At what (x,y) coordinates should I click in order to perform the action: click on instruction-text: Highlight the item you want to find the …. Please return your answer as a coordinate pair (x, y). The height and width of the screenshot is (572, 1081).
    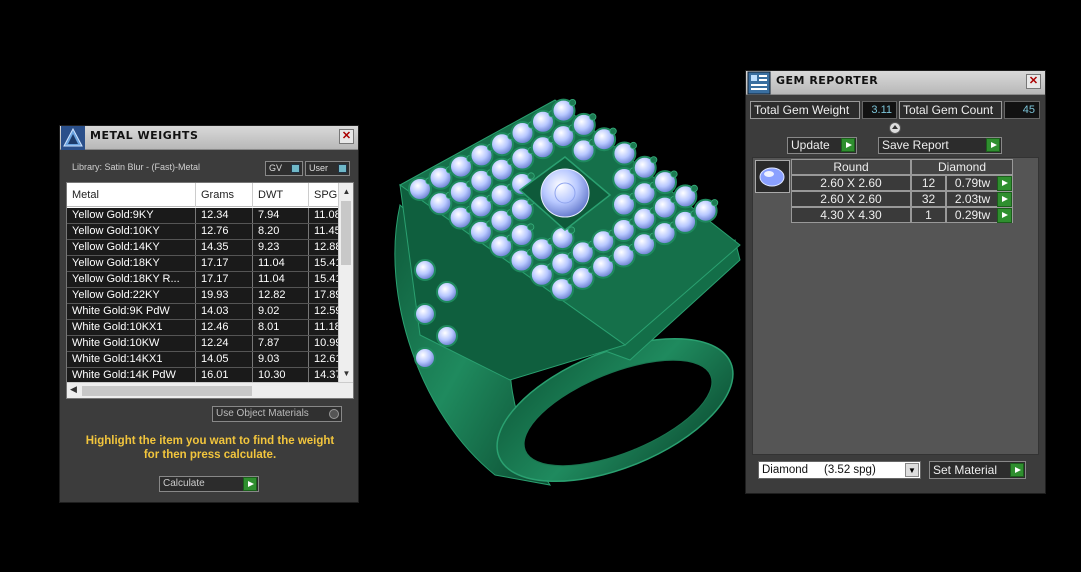
    Looking at the image, I should click on (210, 448).